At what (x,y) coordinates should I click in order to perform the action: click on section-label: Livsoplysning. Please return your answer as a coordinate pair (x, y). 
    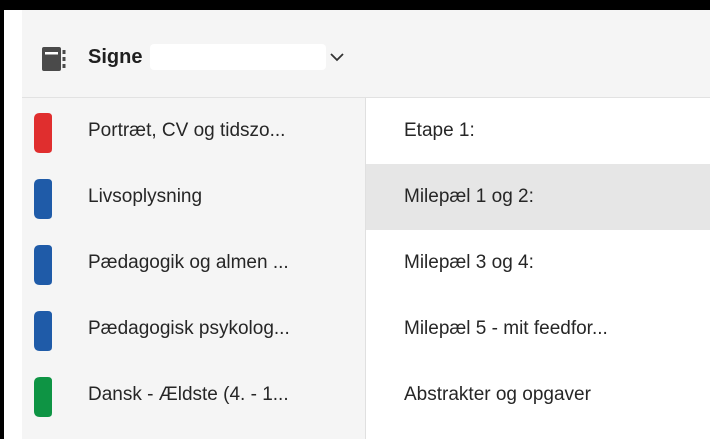
    Looking at the image, I should click on (145, 196).